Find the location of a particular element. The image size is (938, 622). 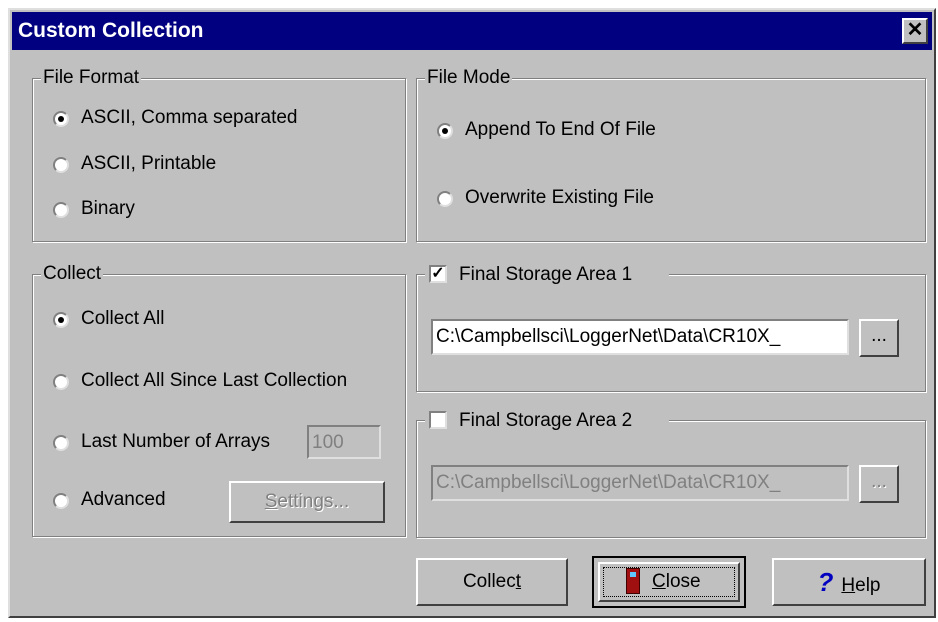

collect-button-mnemonic: t is located at coordinates (518, 581).